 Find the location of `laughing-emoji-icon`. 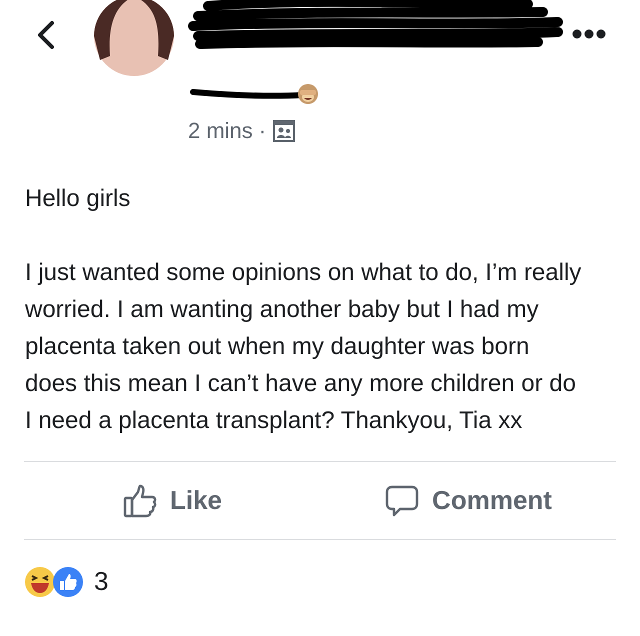

laughing-emoji-icon is located at coordinates (40, 582).